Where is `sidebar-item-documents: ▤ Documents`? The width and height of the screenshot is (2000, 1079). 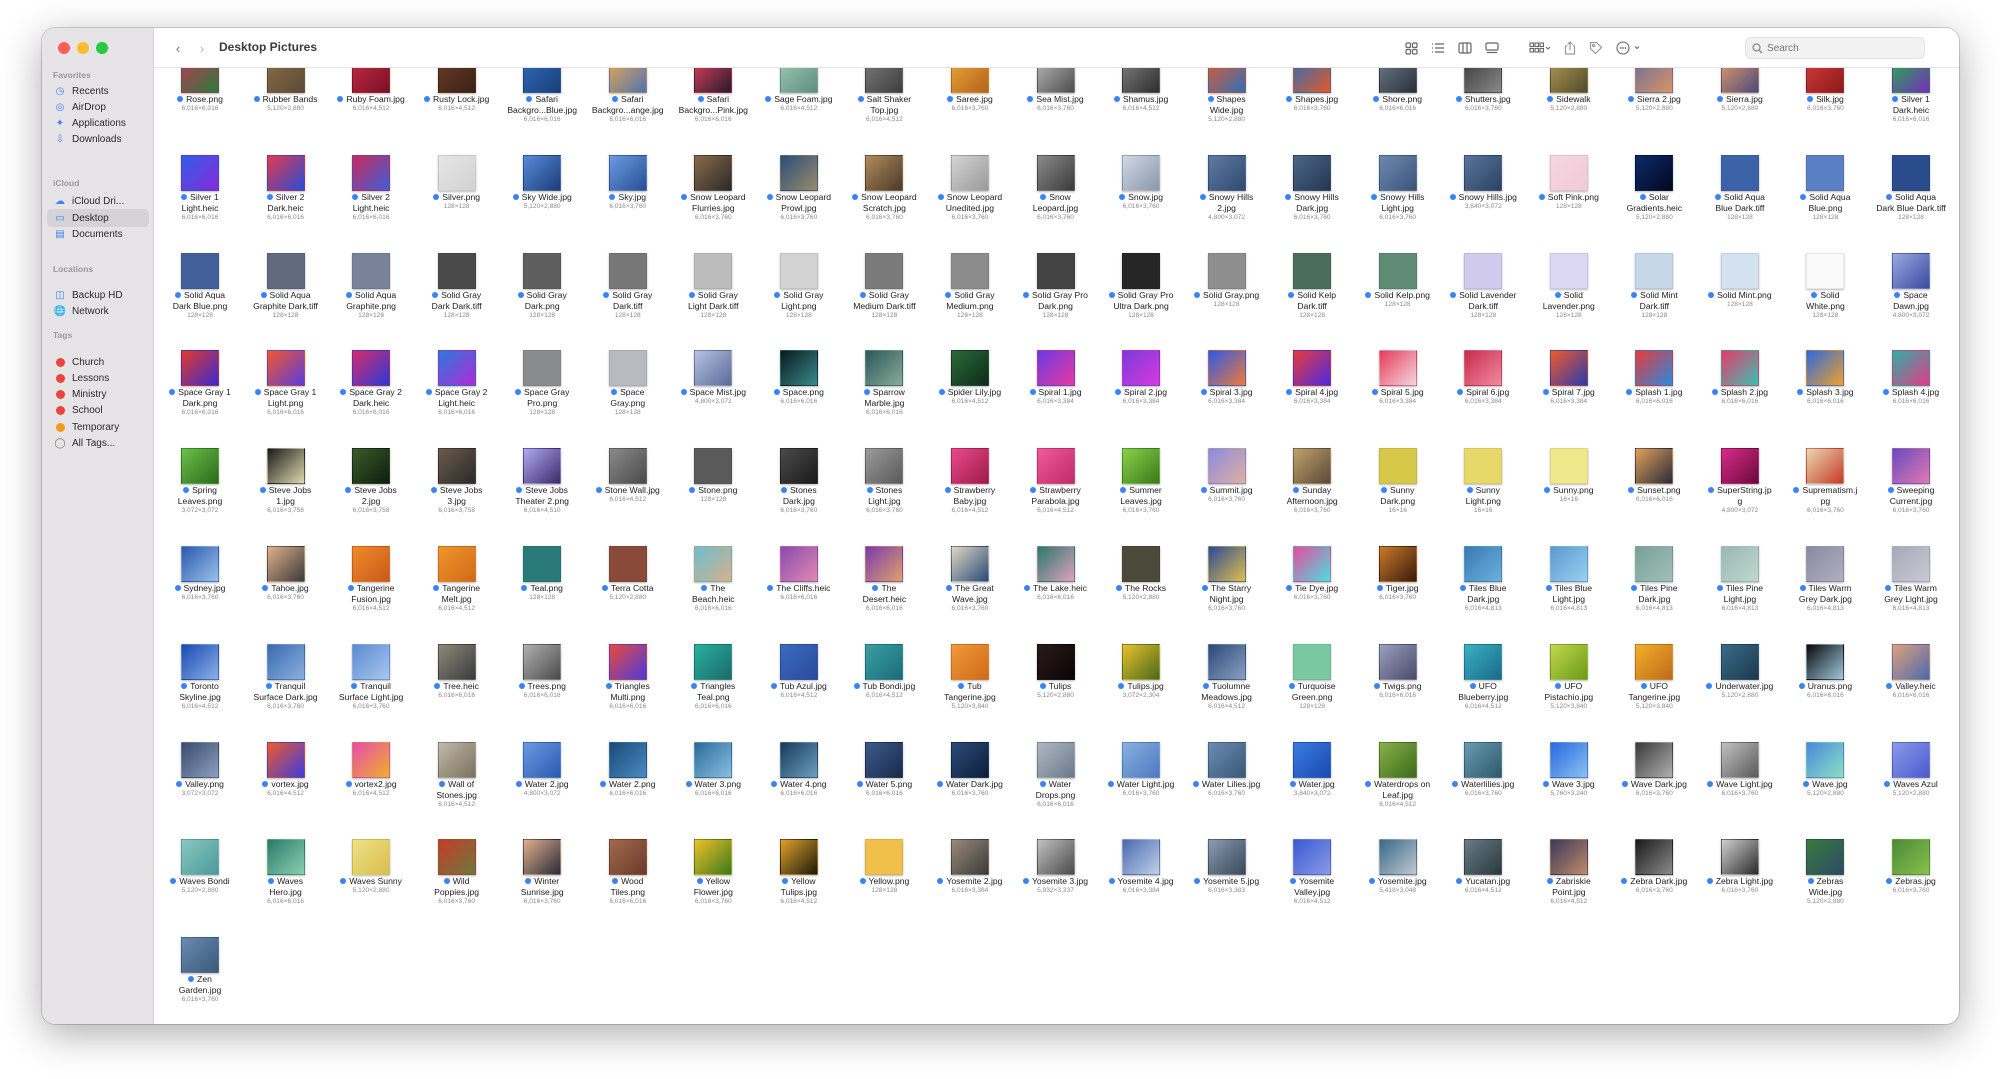
sidebar-item-documents: ▤ Documents is located at coordinates (102, 234).